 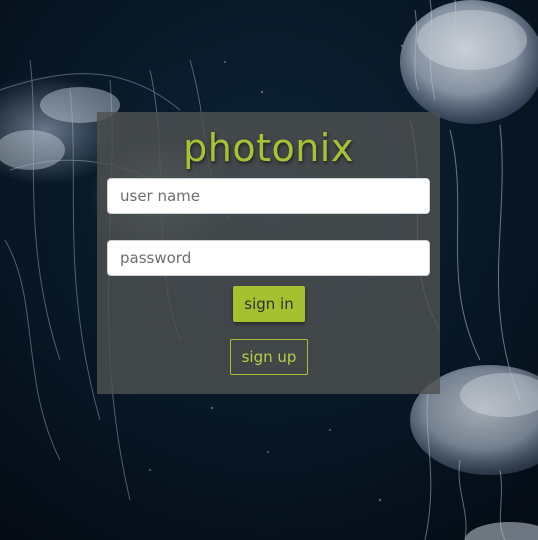 What do you see at coordinates (268, 196) in the screenshot?
I see `username-input` at bounding box center [268, 196].